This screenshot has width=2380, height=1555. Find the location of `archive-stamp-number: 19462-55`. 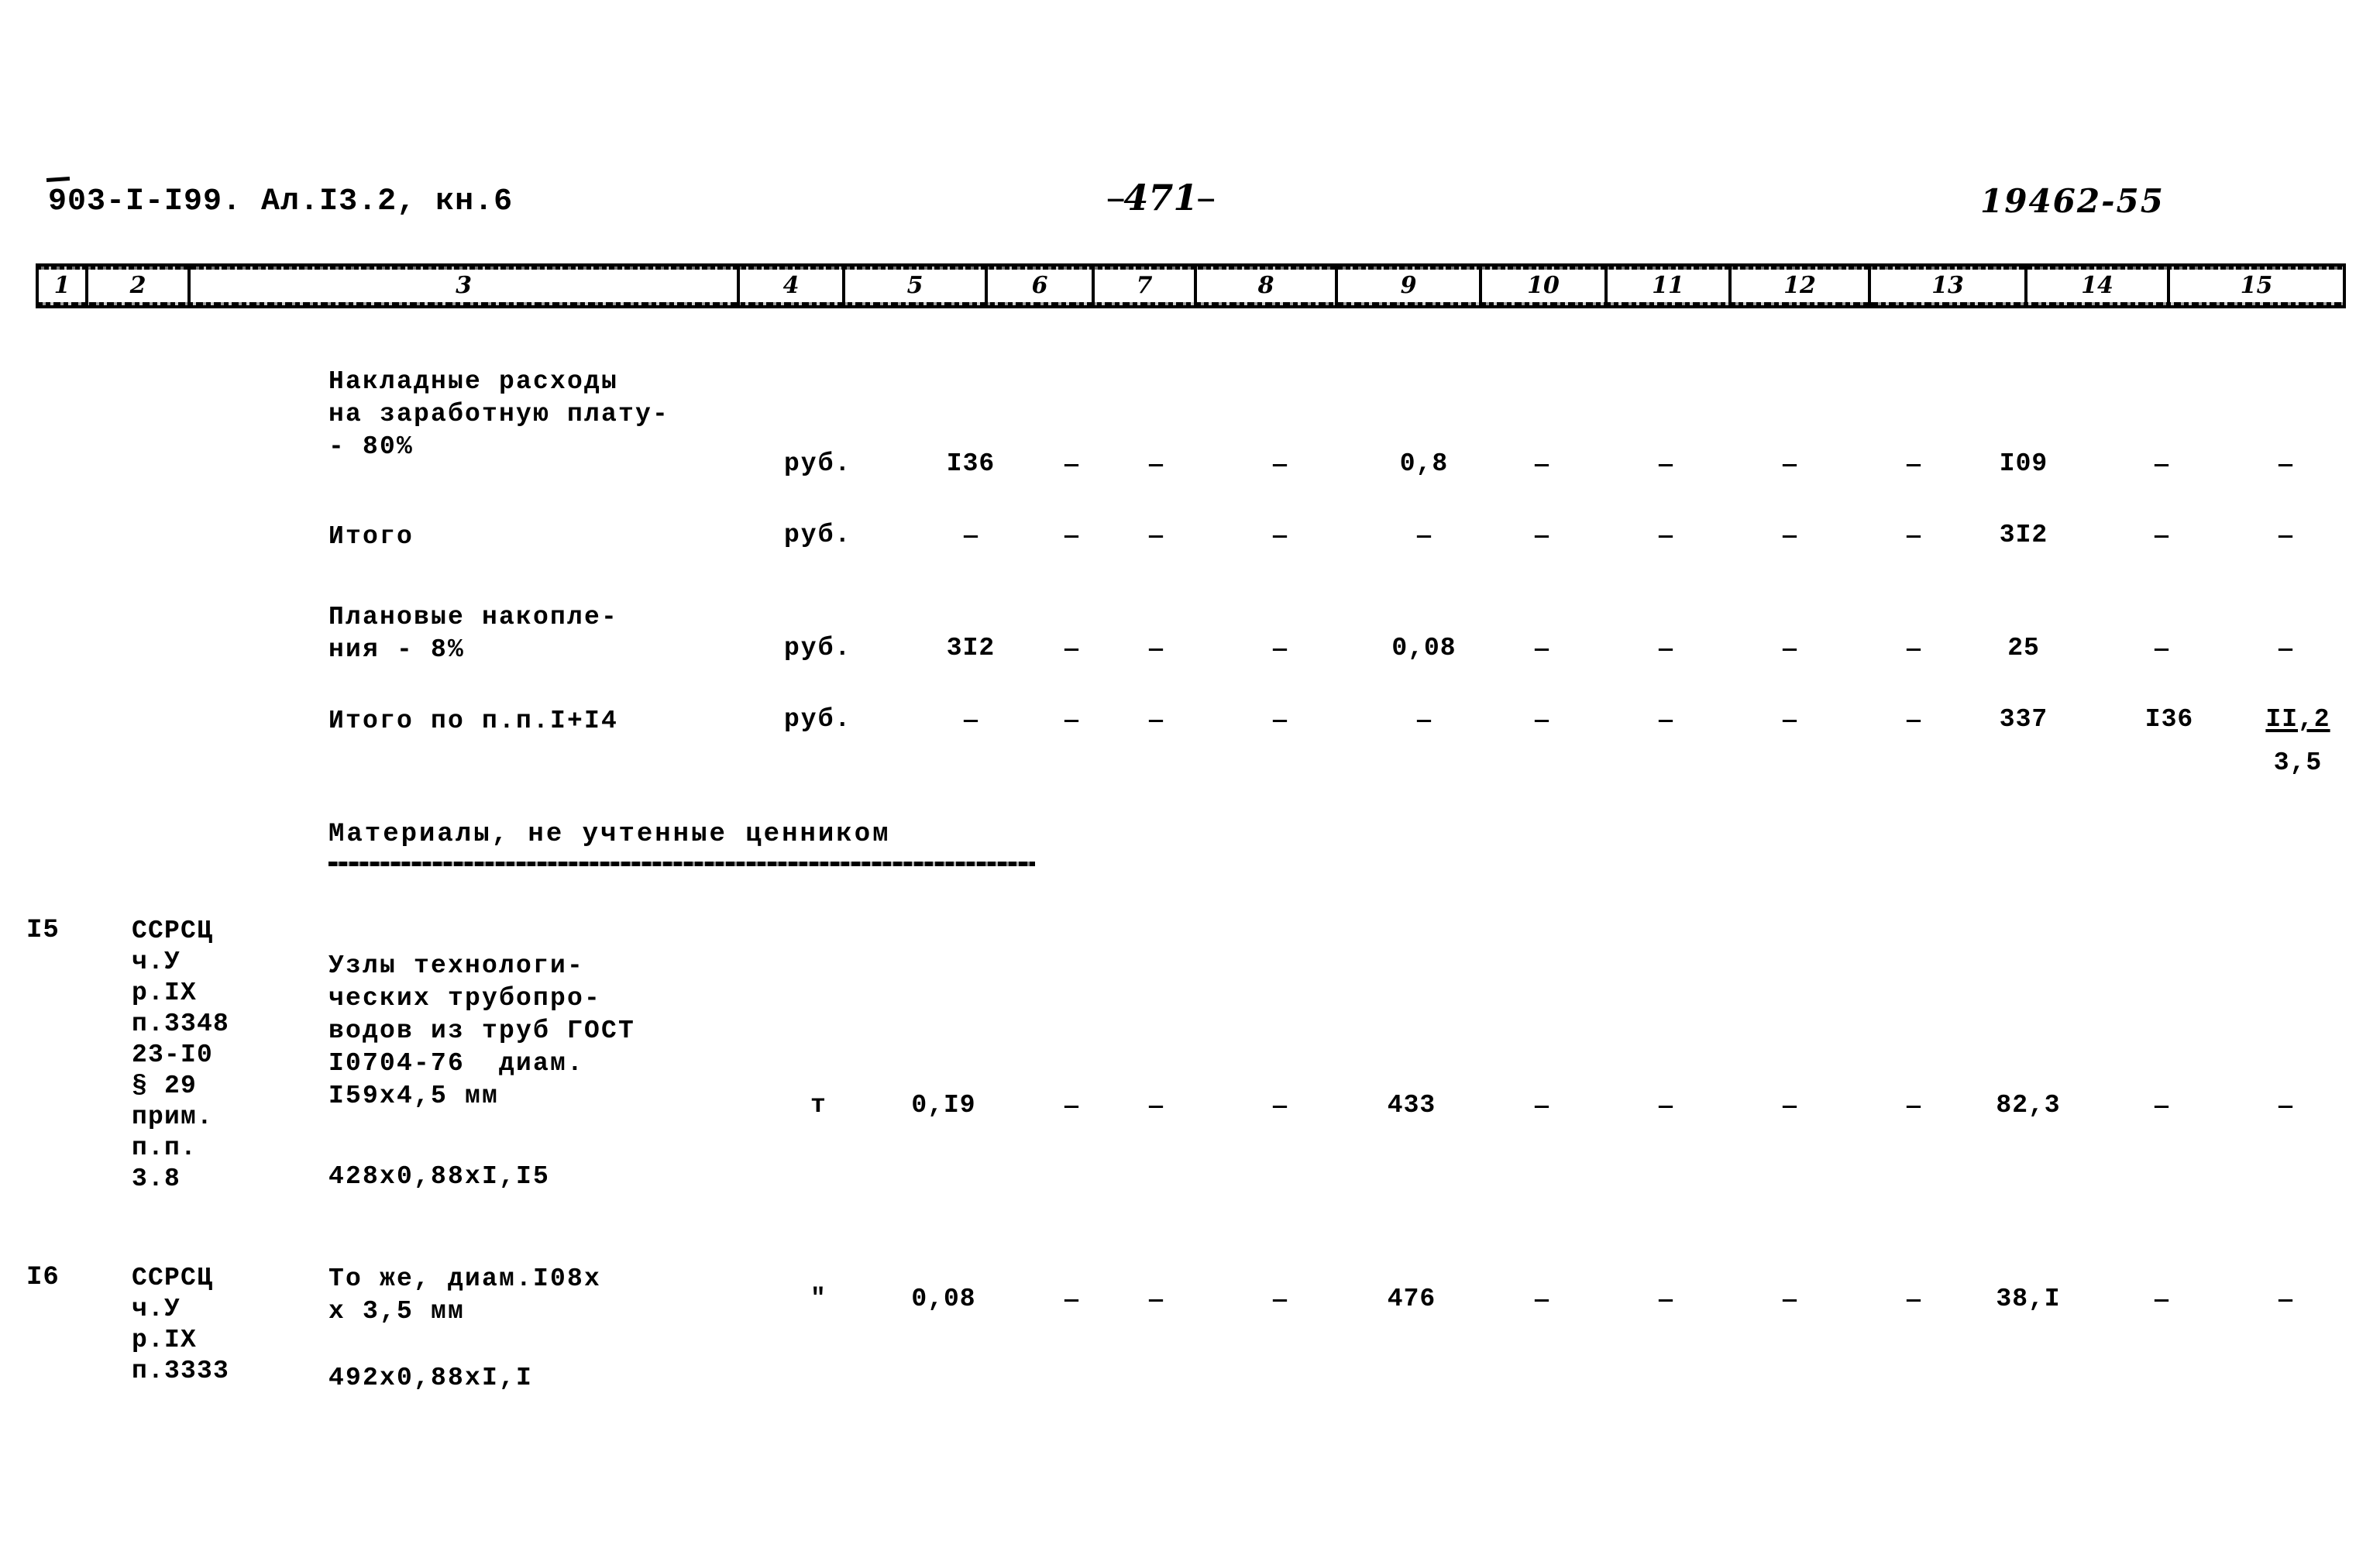

archive-stamp-number: 19462-55 is located at coordinates (2072, 201).